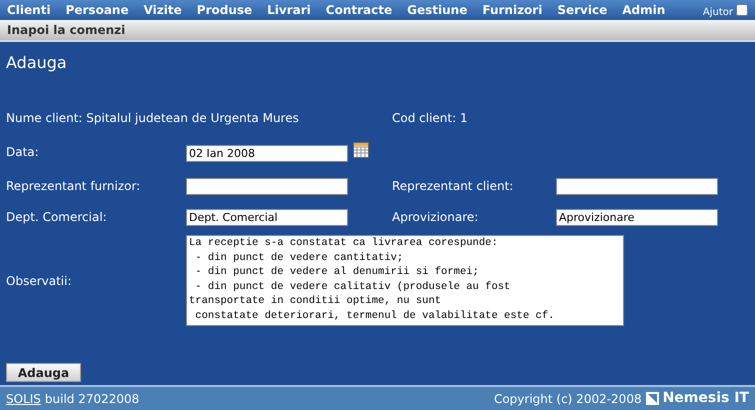  I want to click on calendar-icon, so click(361, 150).